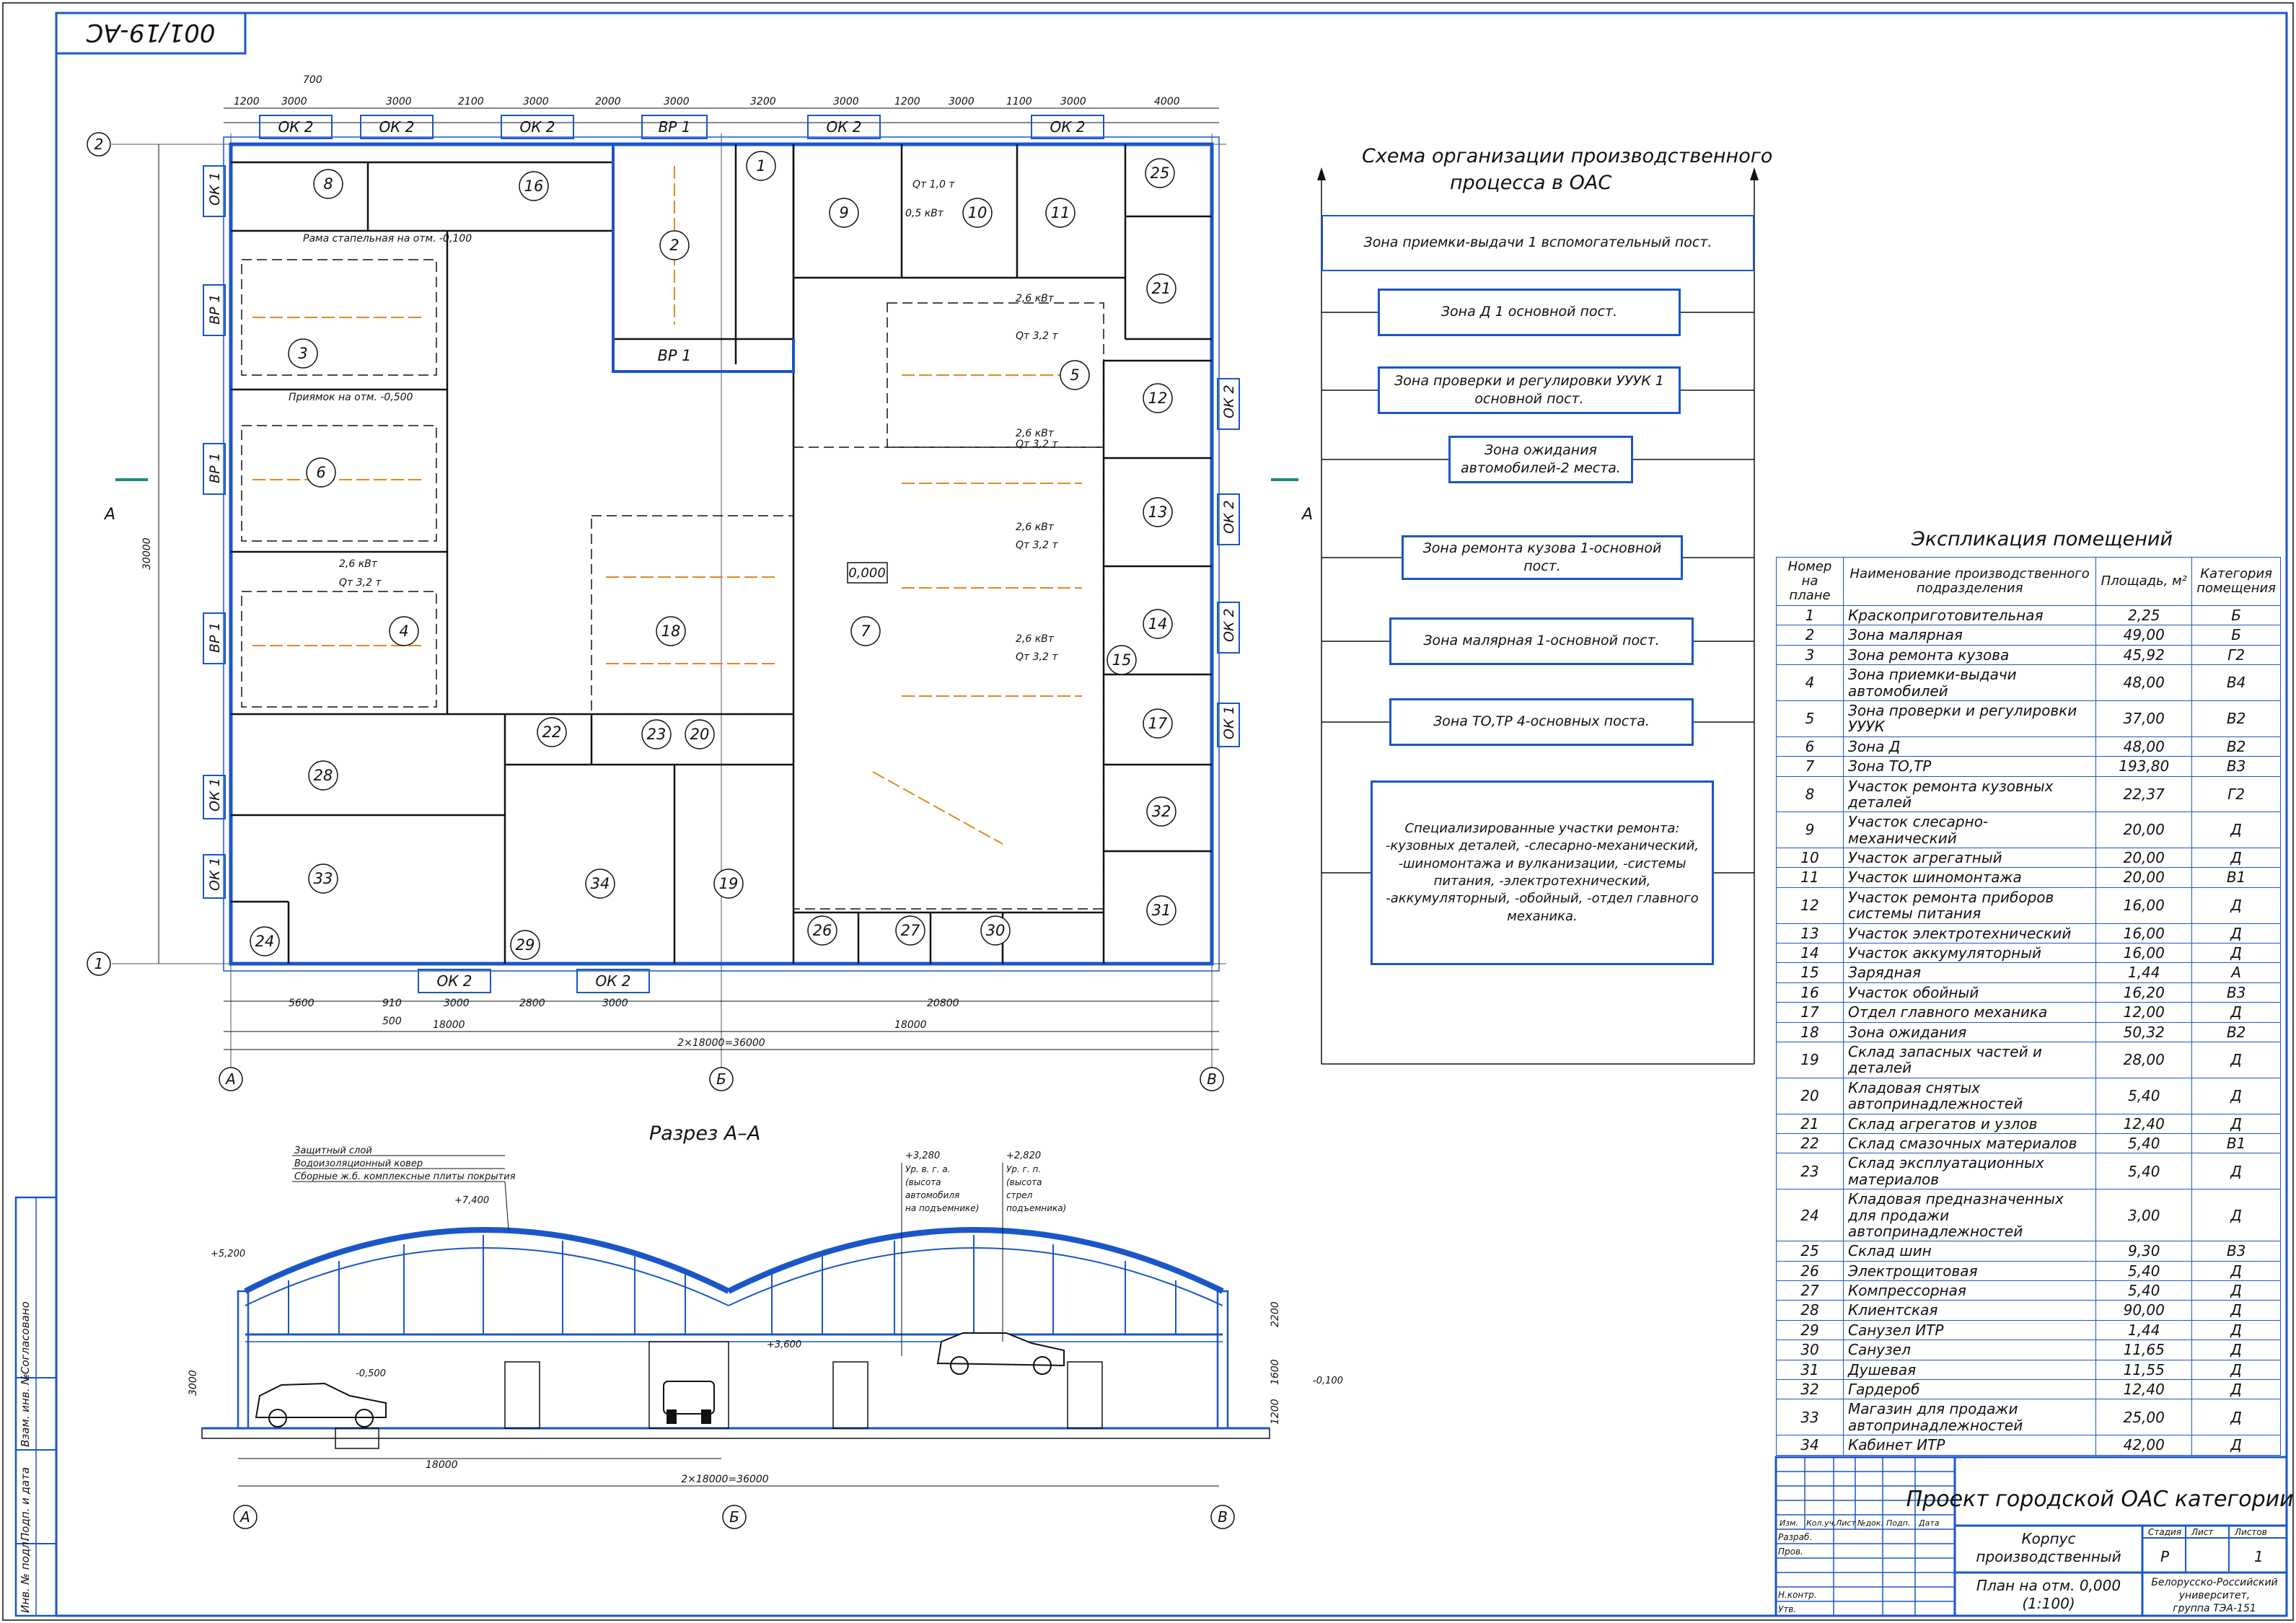  What do you see at coordinates (2029, 1252) in the screenshot?
I see `table-row: 25 Склад шин 9,30 В3` at bounding box center [2029, 1252].